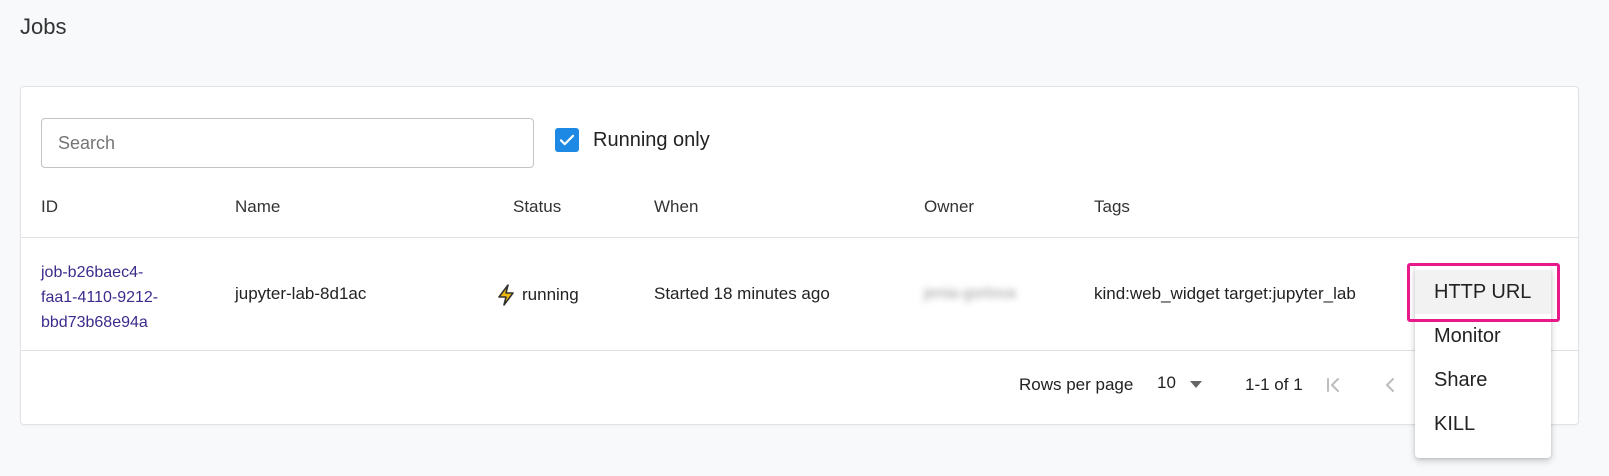 The image size is (1609, 476). What do you see at coordinates (1112, 207) in the screenshot?
I see `column-header-tags: Tags` at bounding box center [1112, 207].